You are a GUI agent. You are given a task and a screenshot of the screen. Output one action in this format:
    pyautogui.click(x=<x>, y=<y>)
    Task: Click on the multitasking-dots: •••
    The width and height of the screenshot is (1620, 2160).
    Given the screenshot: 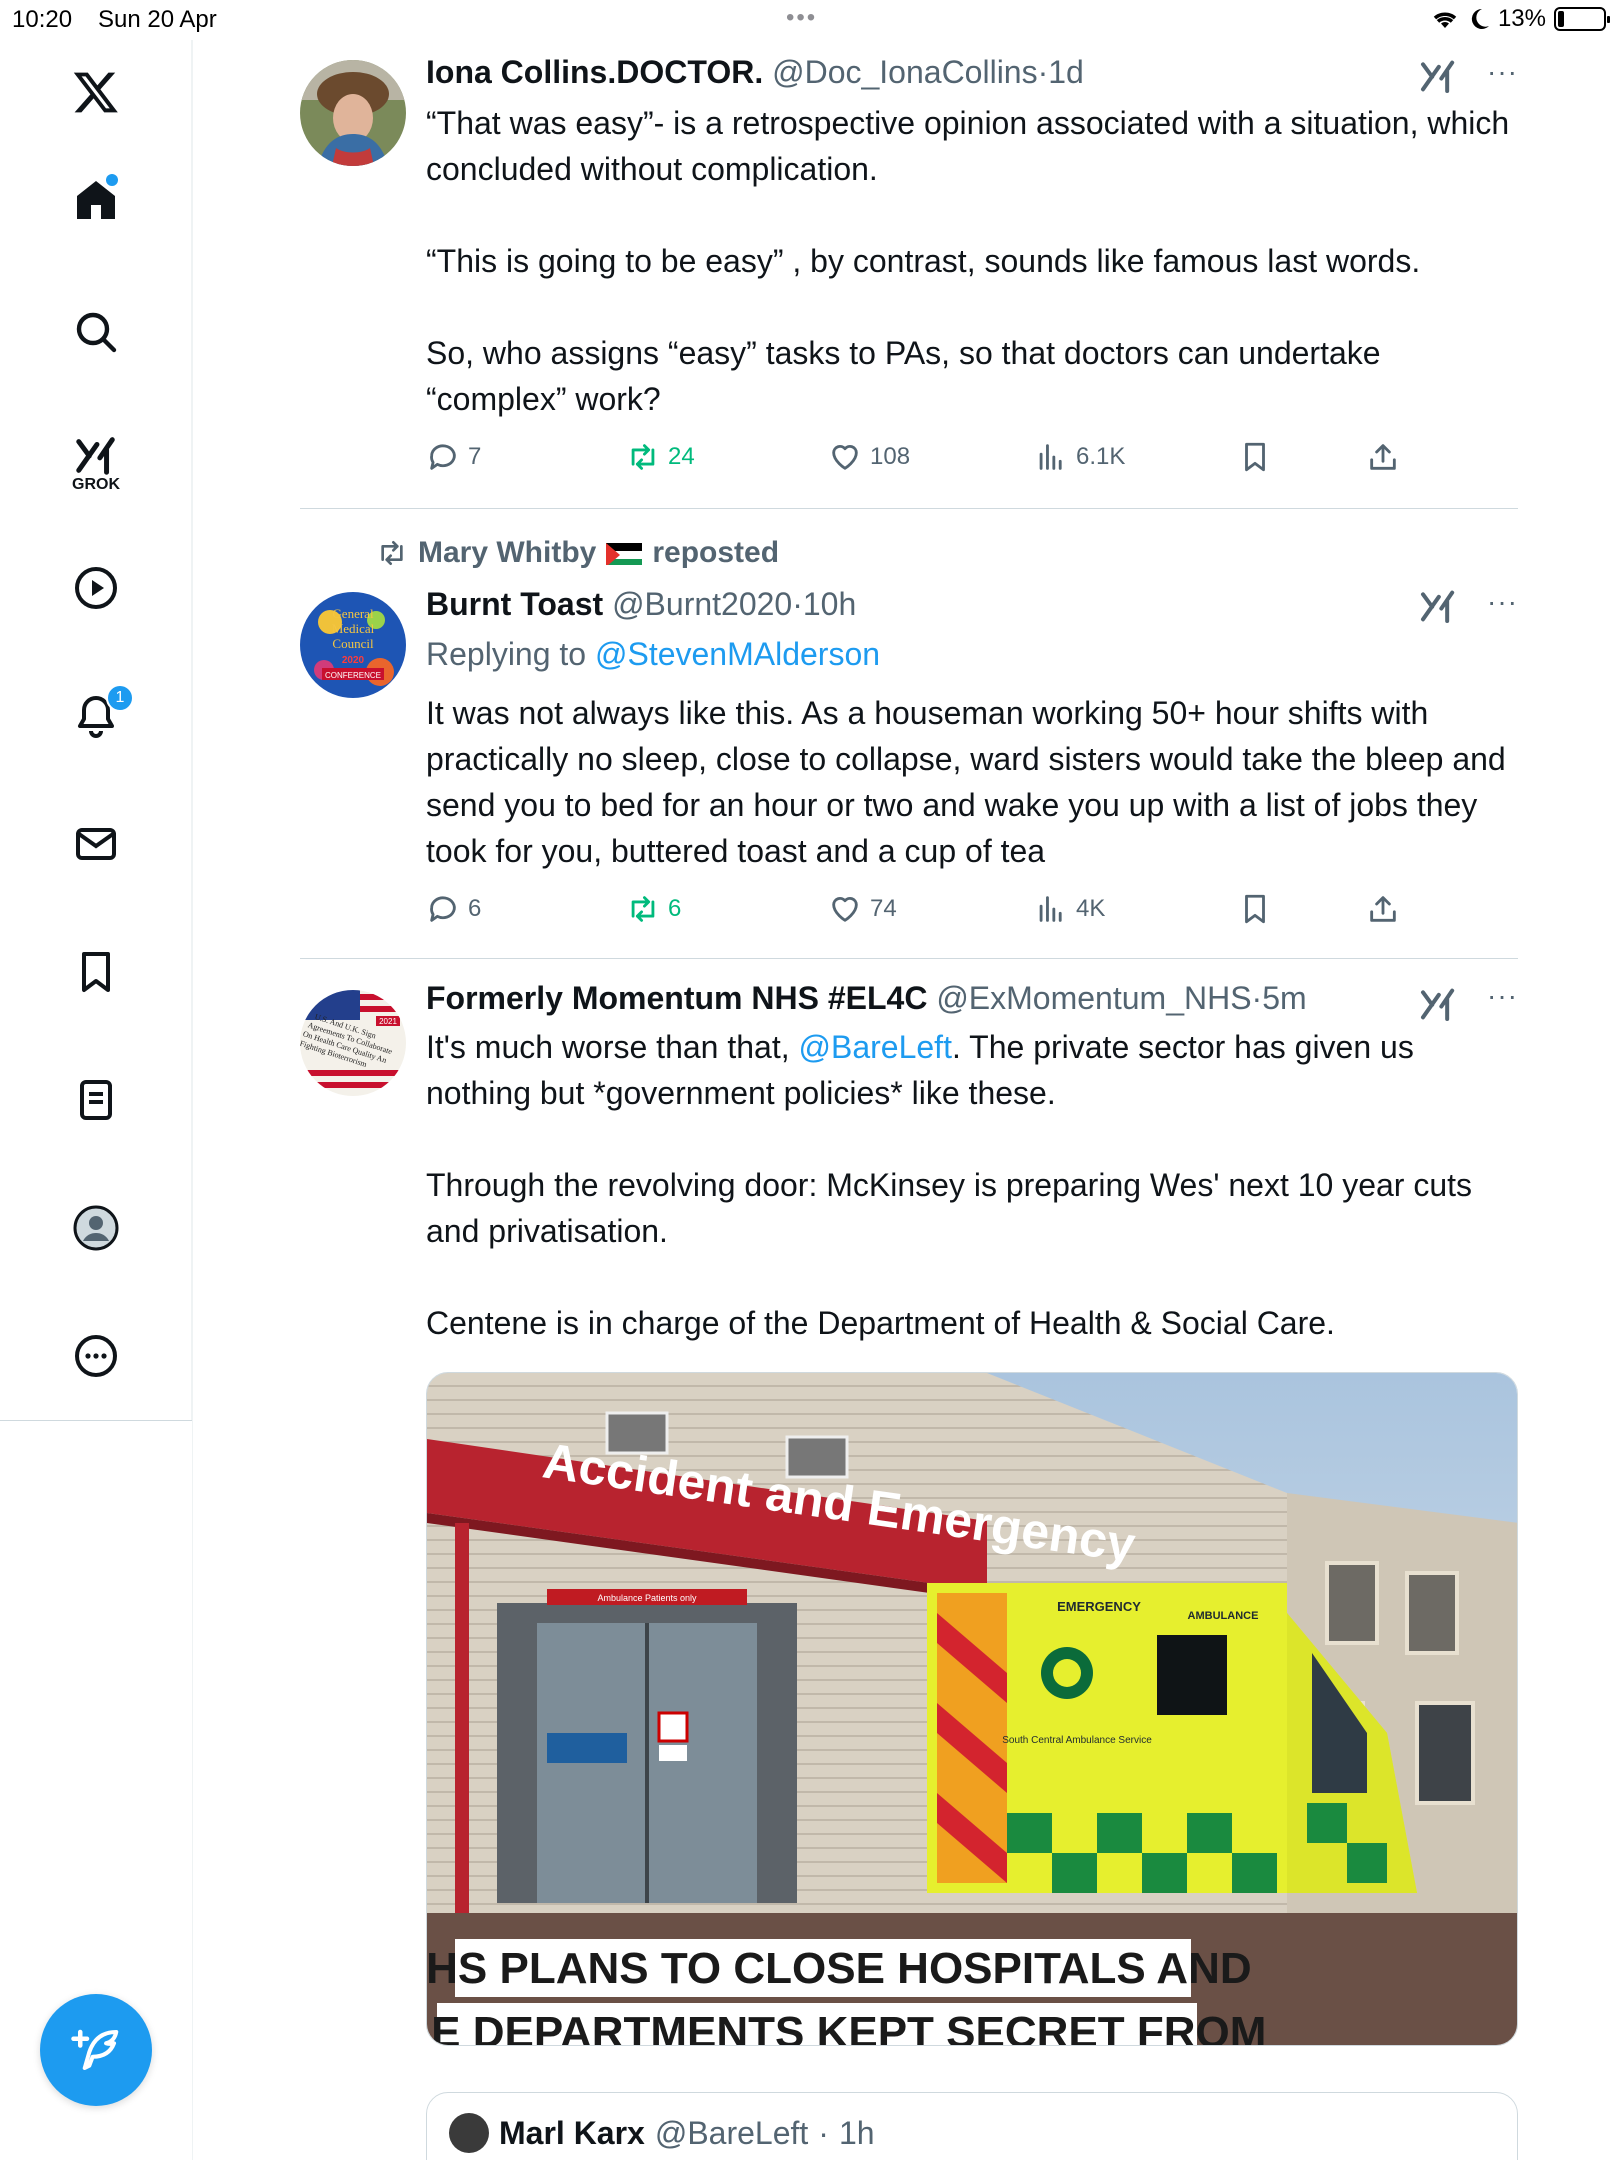 What is the action you would take?
    pyautogui.click(x=801, y=18)
    